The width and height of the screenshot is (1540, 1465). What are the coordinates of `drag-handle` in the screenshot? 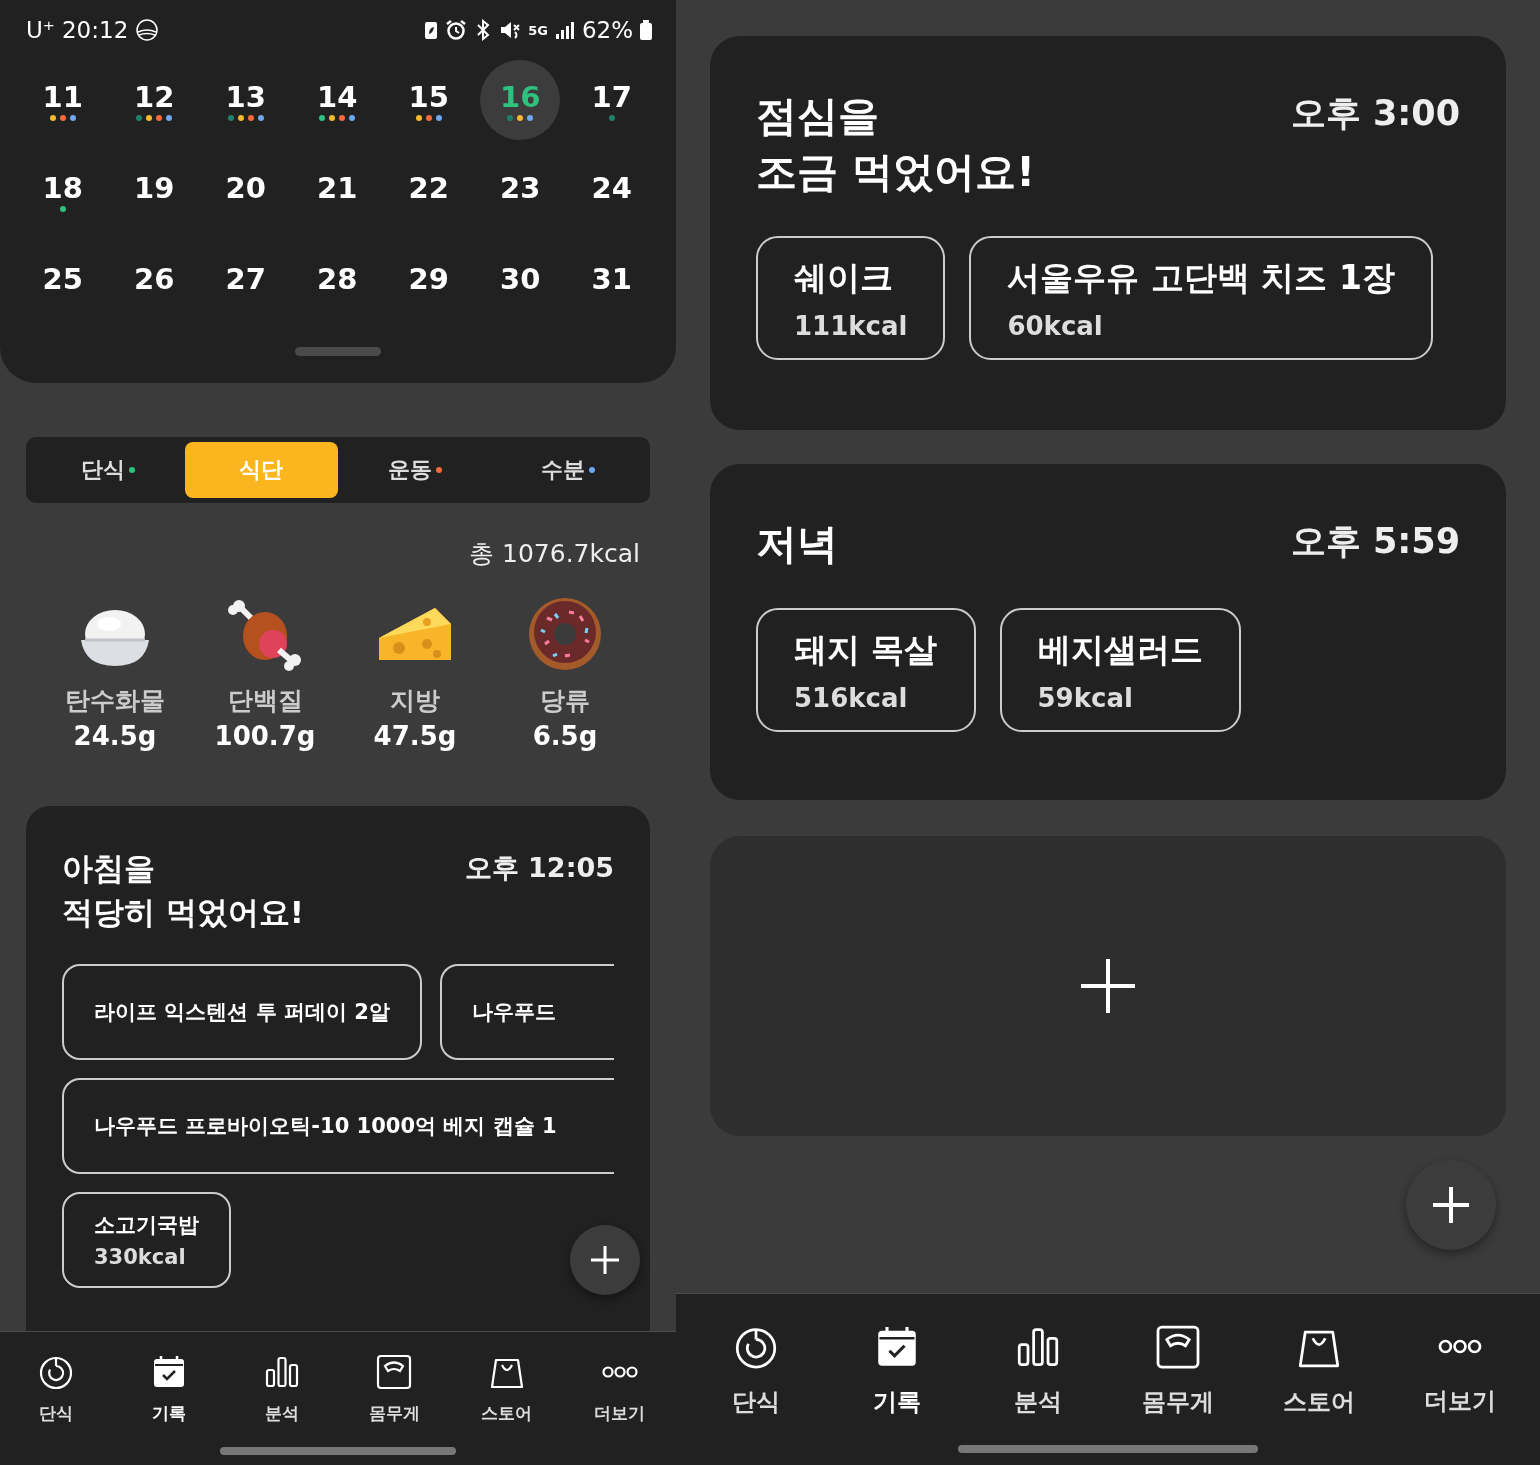 It's located at (338, 351).